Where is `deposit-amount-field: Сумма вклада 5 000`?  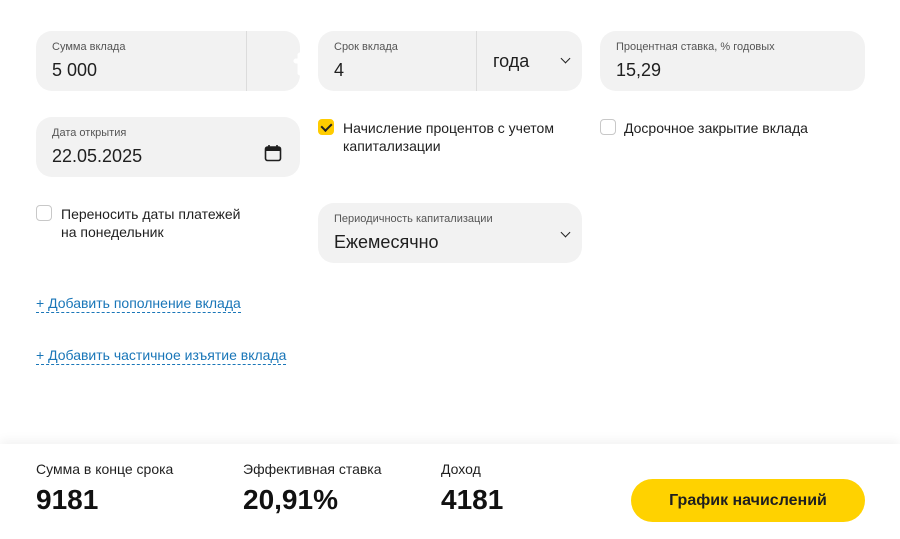
deposit-amount-field: Сумма вклада 5 000 is located at coordinates (177, 61).